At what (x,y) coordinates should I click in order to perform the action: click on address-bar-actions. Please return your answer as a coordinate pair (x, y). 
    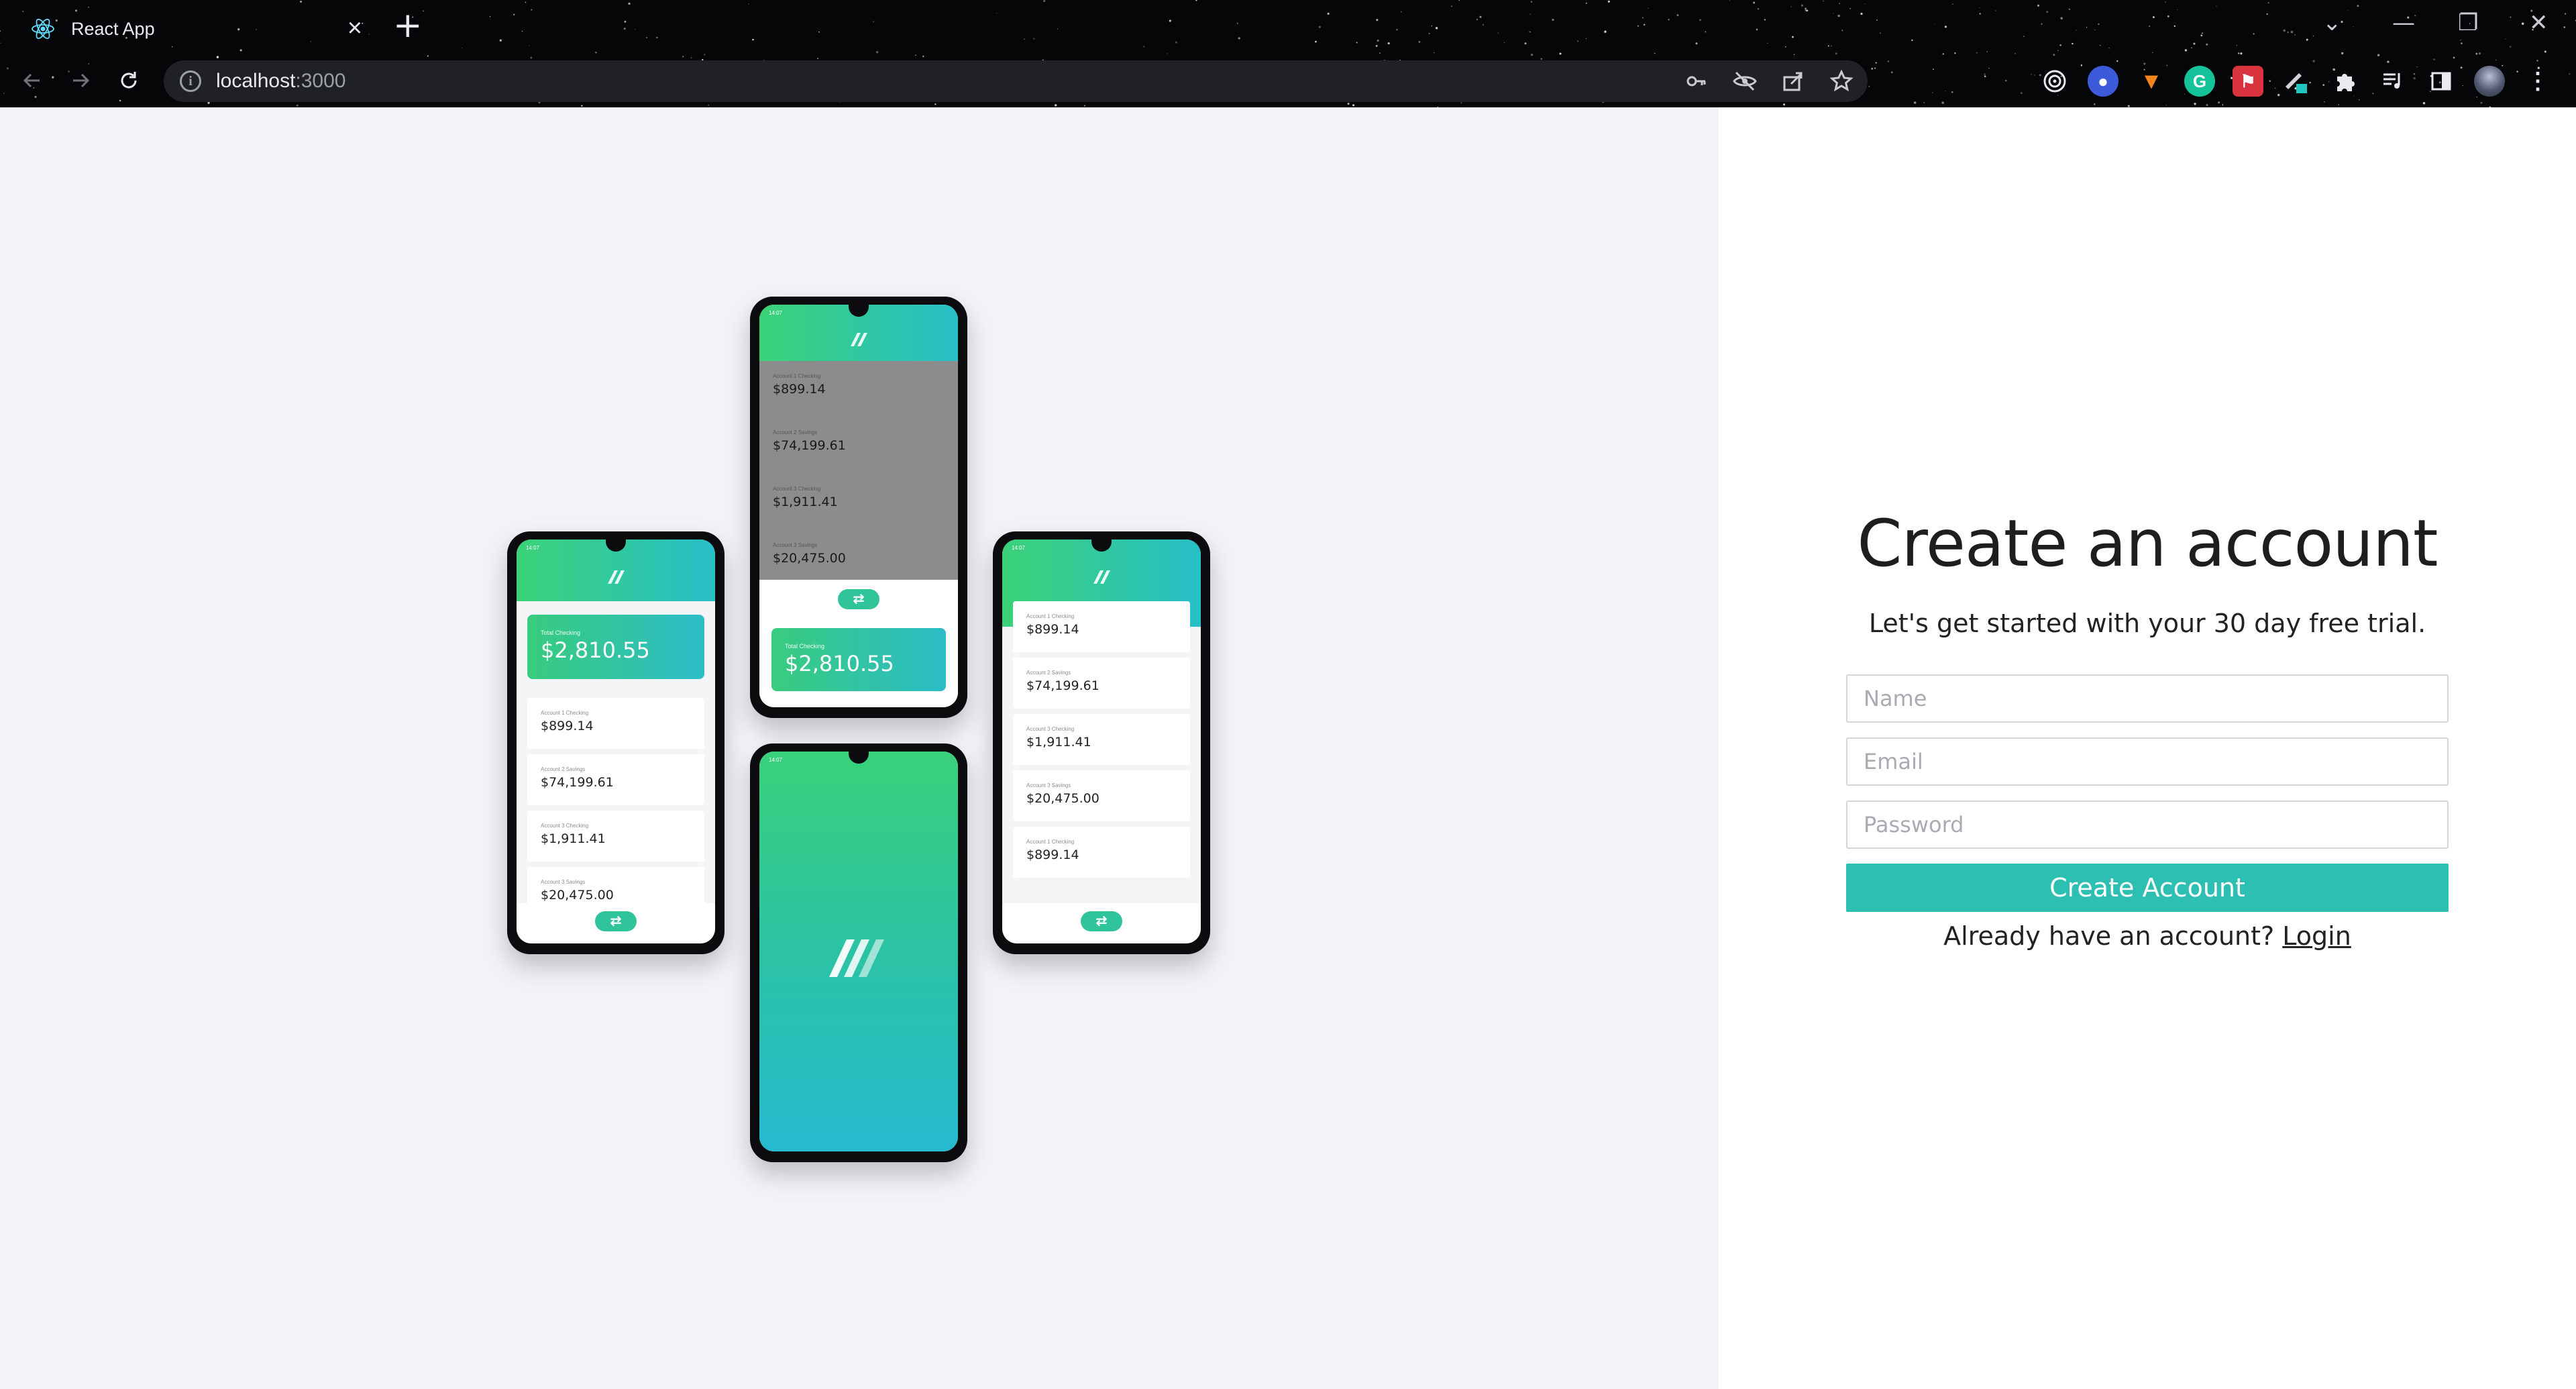
    Looking at the image, I should click on (1769, 81).